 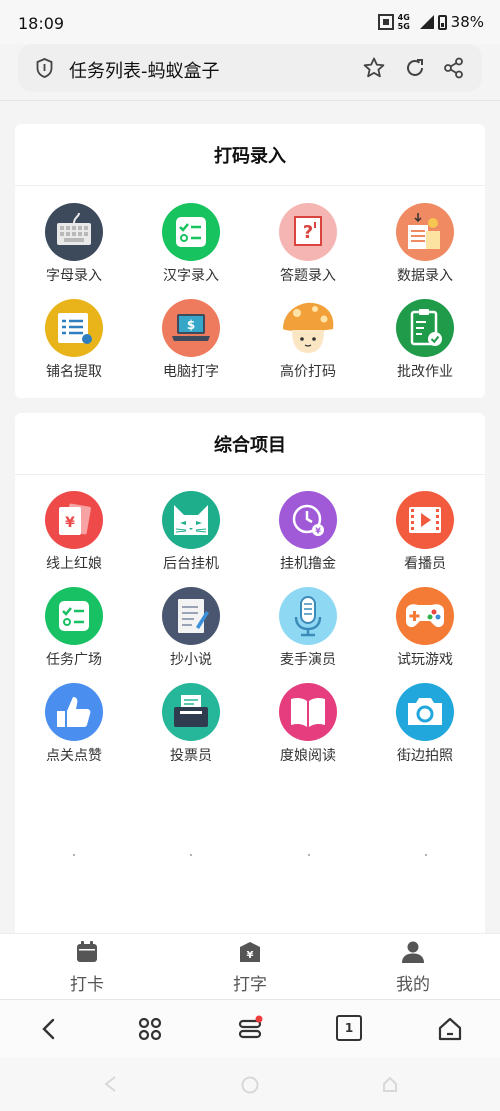 What do you see at coordinates (425, 564) in the screenshot?
I see `tile-label: 看播员` at bounding box center [425, 564].